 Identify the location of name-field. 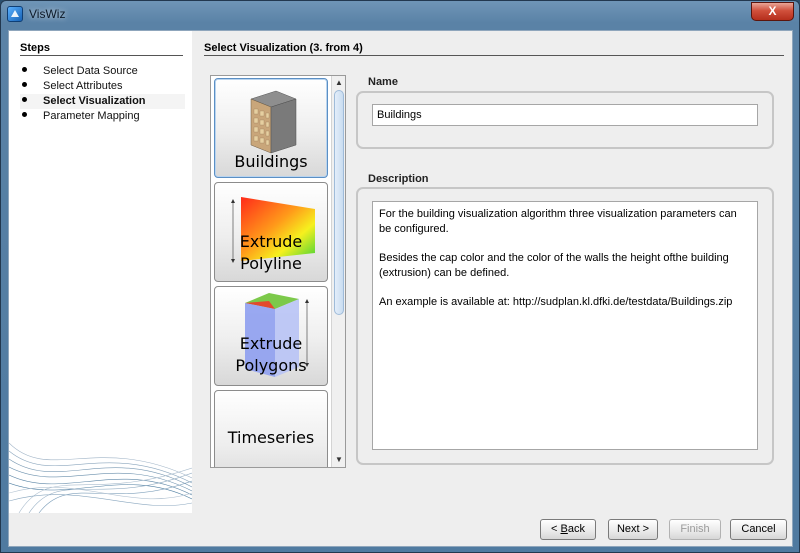
(565, 115).